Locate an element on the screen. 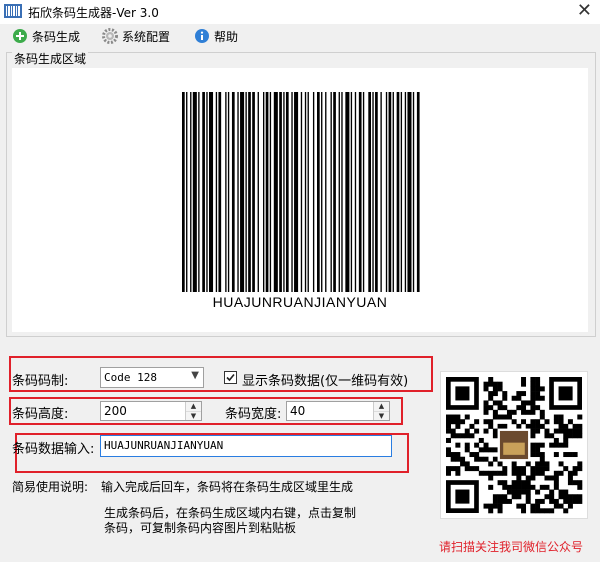 This screenshot has height=562, width=600. instructions-line-1: 输入完成后回车，条码将在条码生成区域里生成 is located at coordinates (227, 487).